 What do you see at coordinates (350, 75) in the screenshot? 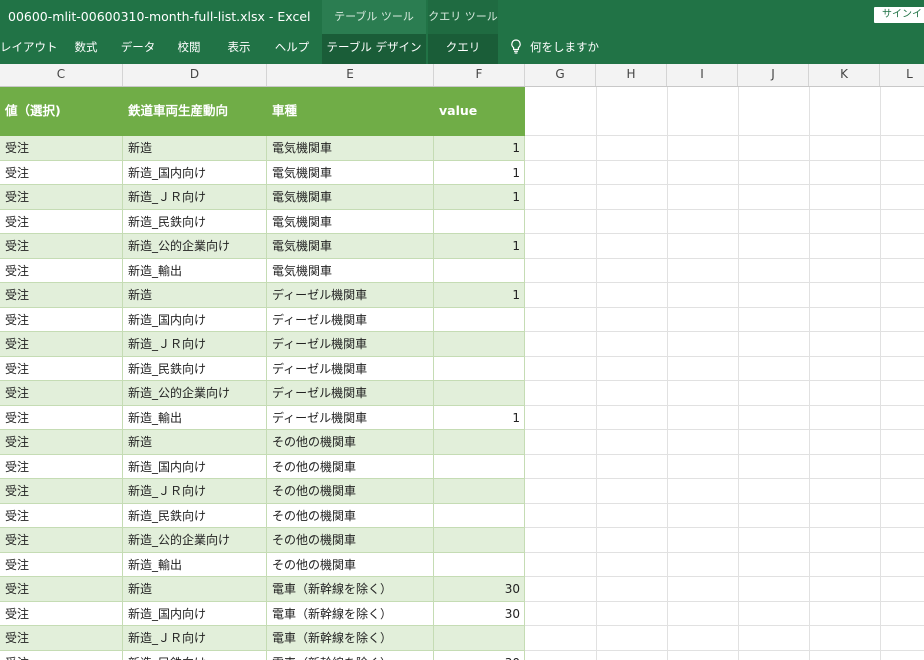
I see `column-header-e: E` at bounding box center [350, 75].